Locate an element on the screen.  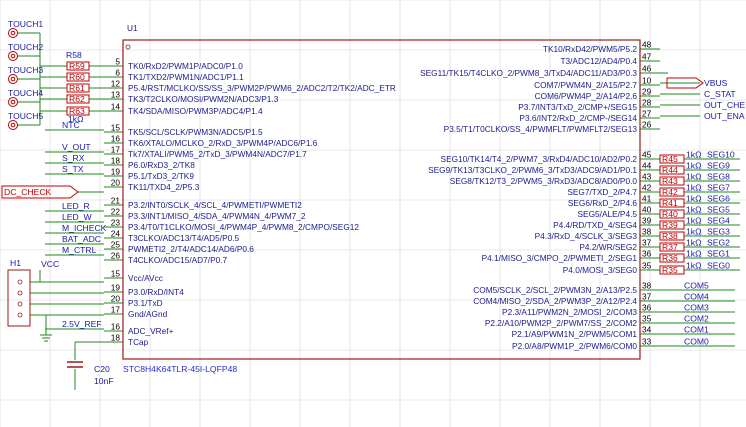
com-label: COM5 is located at coordinates (696, 286).